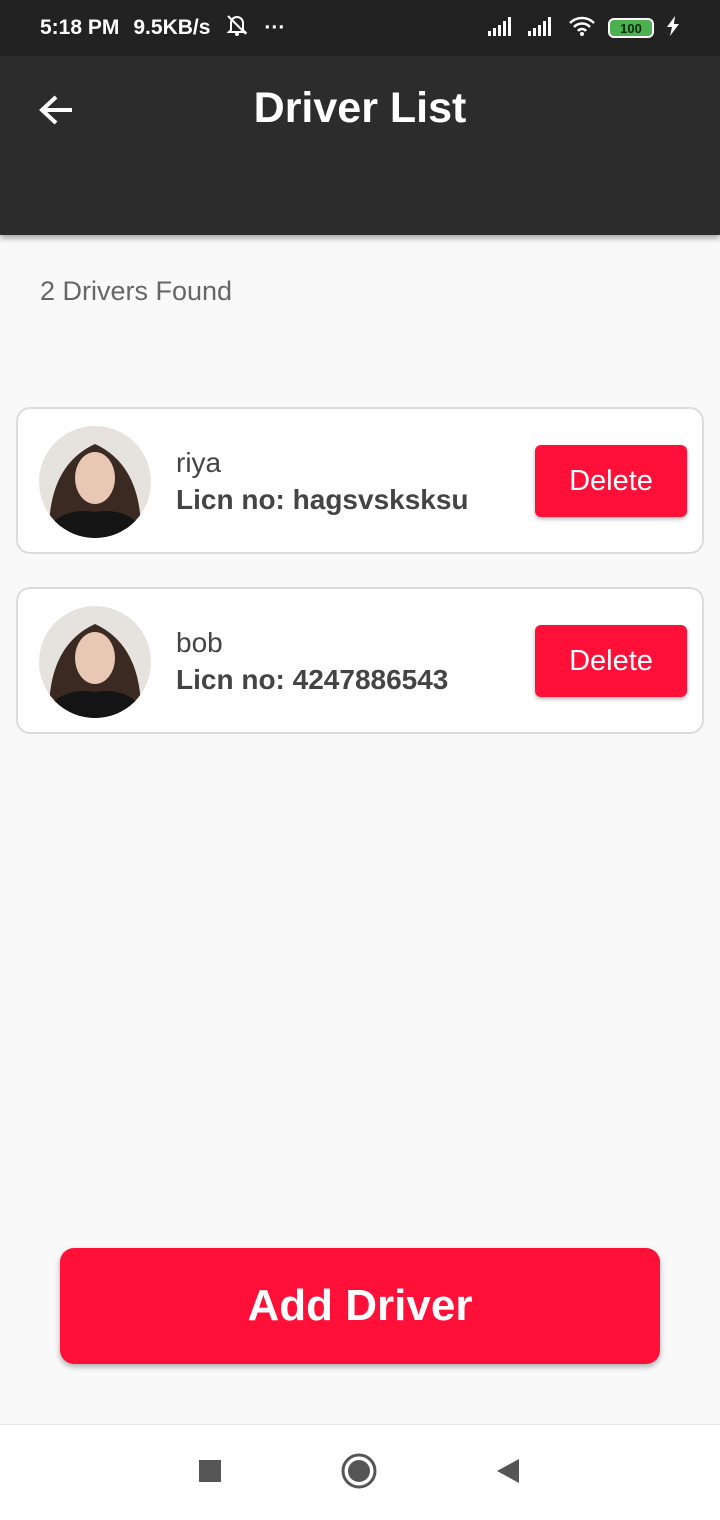 The image size is (720, 1520). What do you see at coordinates (360, 660) in the screenshot?
I see `driver-card: bob Licn no: 4247886543 Delete` at bounding box center [360, 660].